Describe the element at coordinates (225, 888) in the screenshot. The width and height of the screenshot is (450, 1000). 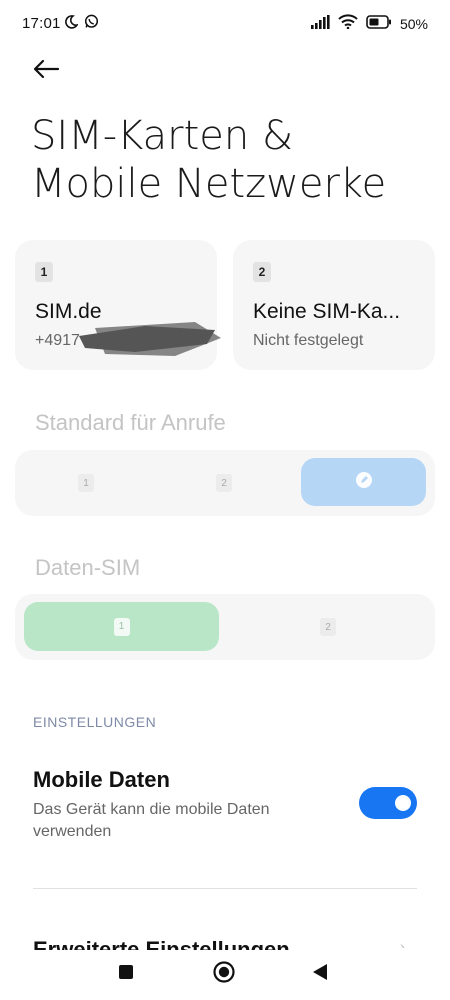
I see `divider` at that location.